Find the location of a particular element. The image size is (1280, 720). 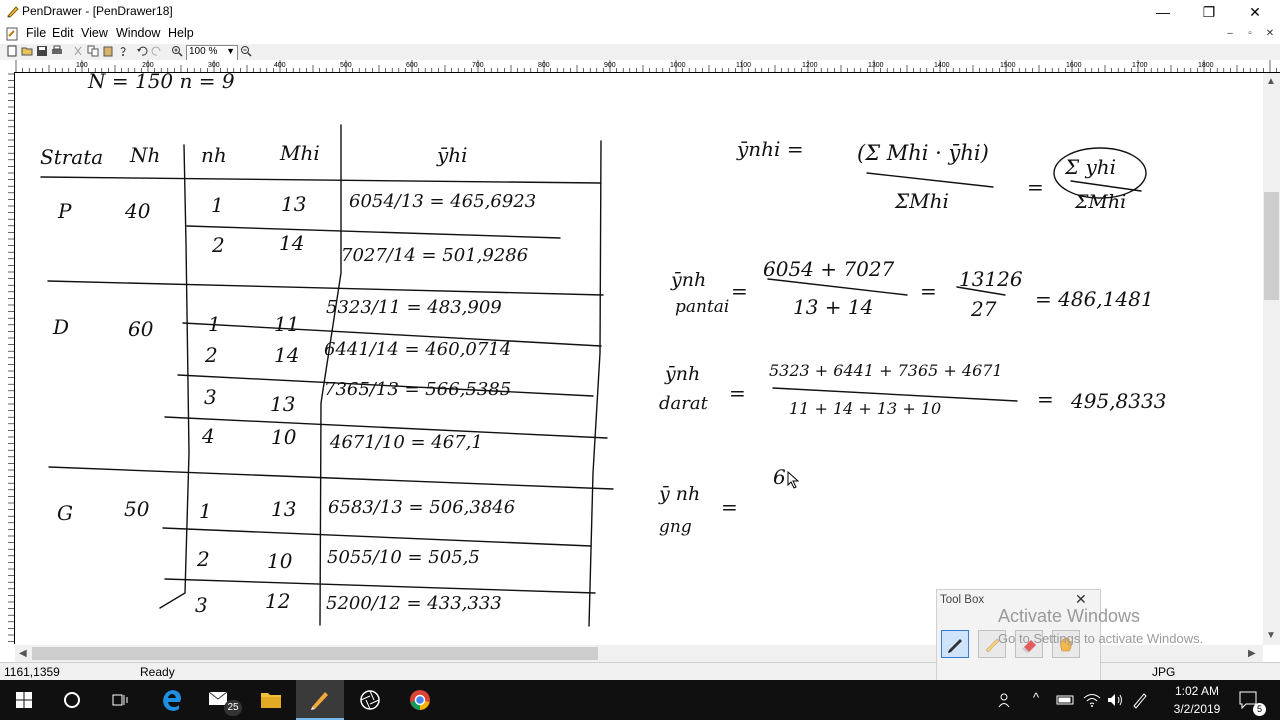

zoom-select: 100 % ▼ is located at coordinates (212, 53).